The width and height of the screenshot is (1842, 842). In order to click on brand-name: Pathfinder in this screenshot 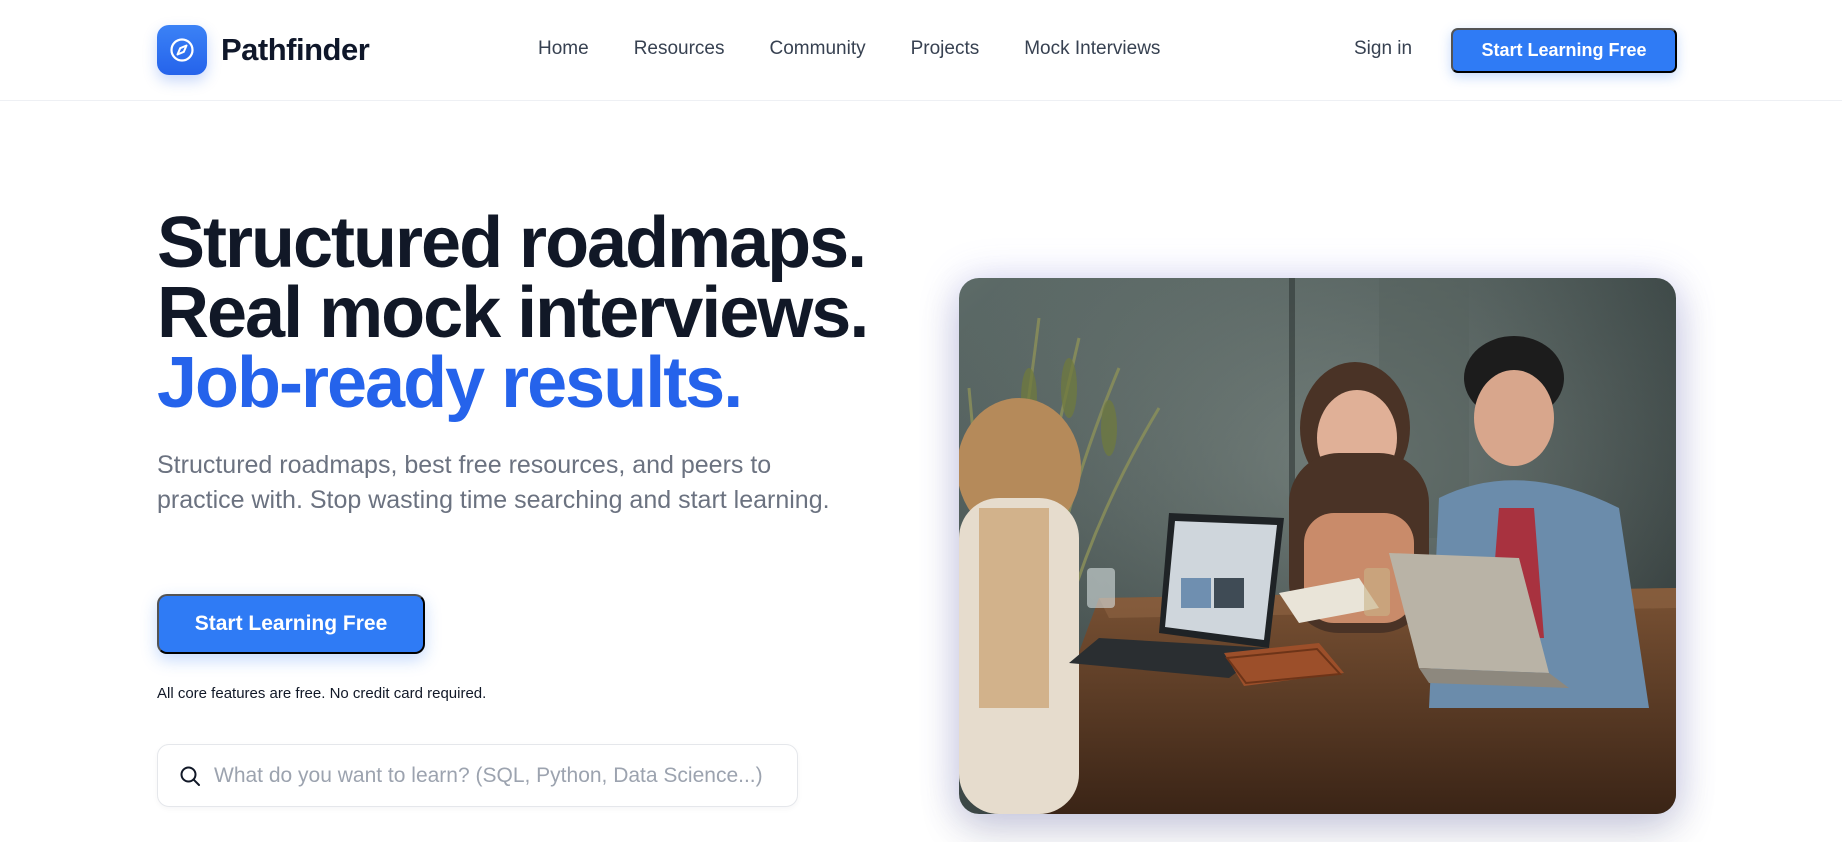, I will do `click(295, 49)`.